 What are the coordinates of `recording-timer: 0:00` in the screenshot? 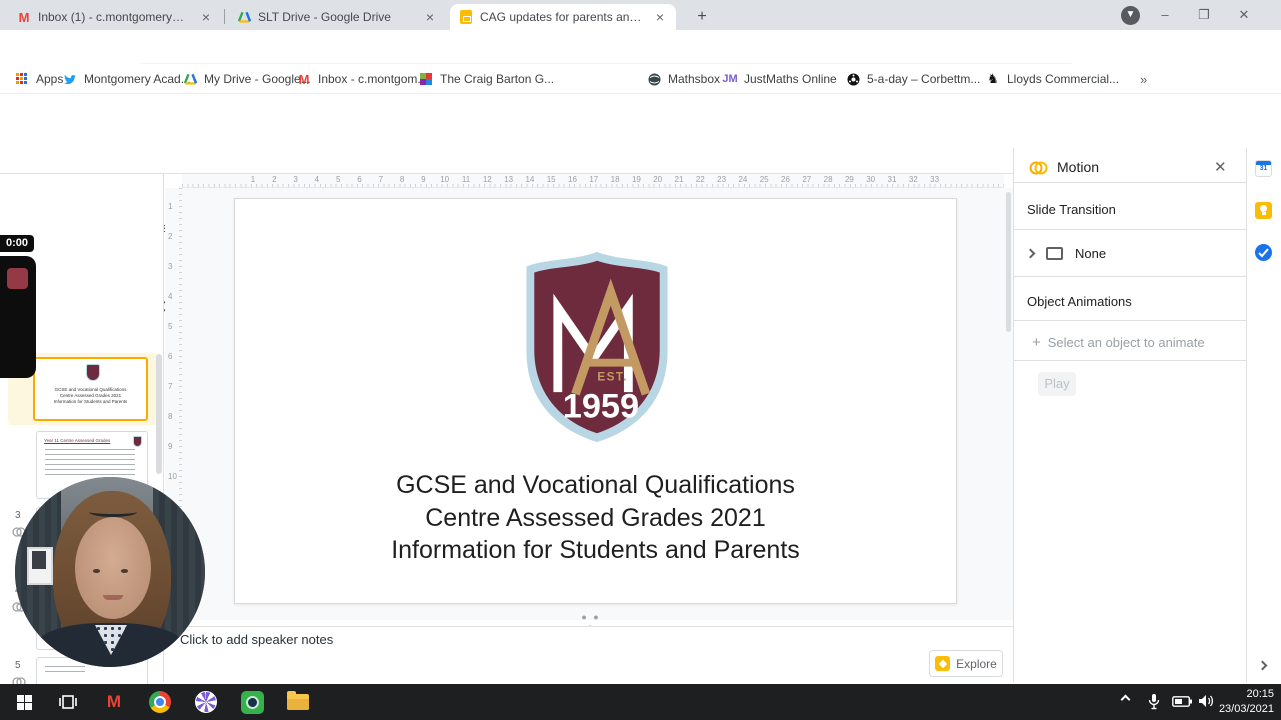 It's located at (17, 243).